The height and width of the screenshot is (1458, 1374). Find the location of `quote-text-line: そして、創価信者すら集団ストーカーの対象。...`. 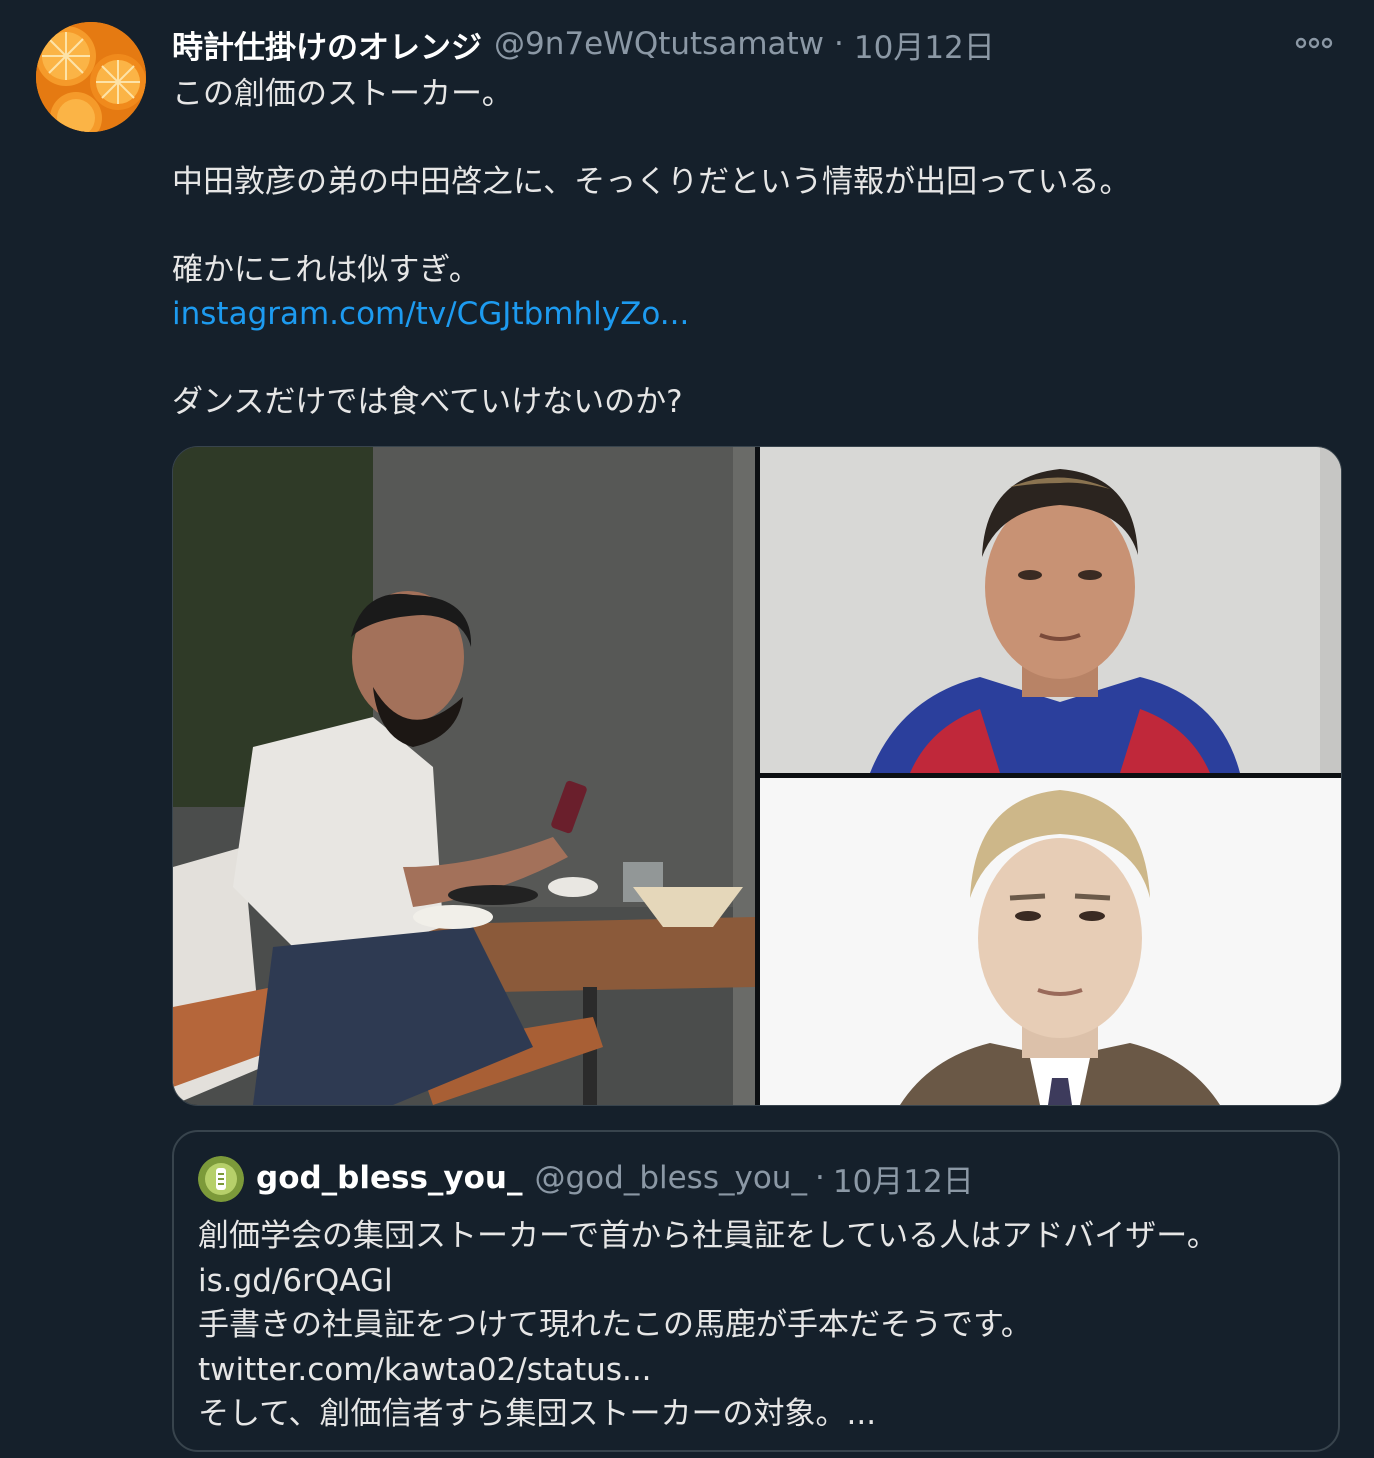

quote-text-line: そして、創価信者すら集団ストーカーの対象。... is located at coordinates (537, 1414).